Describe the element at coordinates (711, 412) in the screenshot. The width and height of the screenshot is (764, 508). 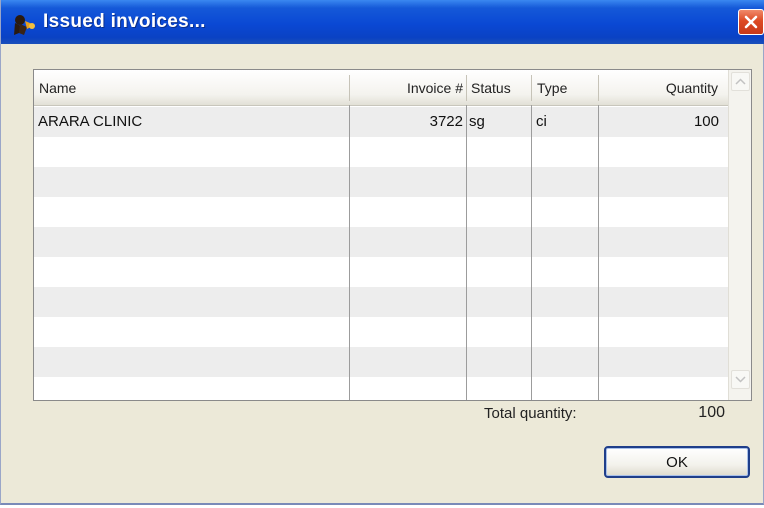
I see `total-quantity-value: 100` at that location.